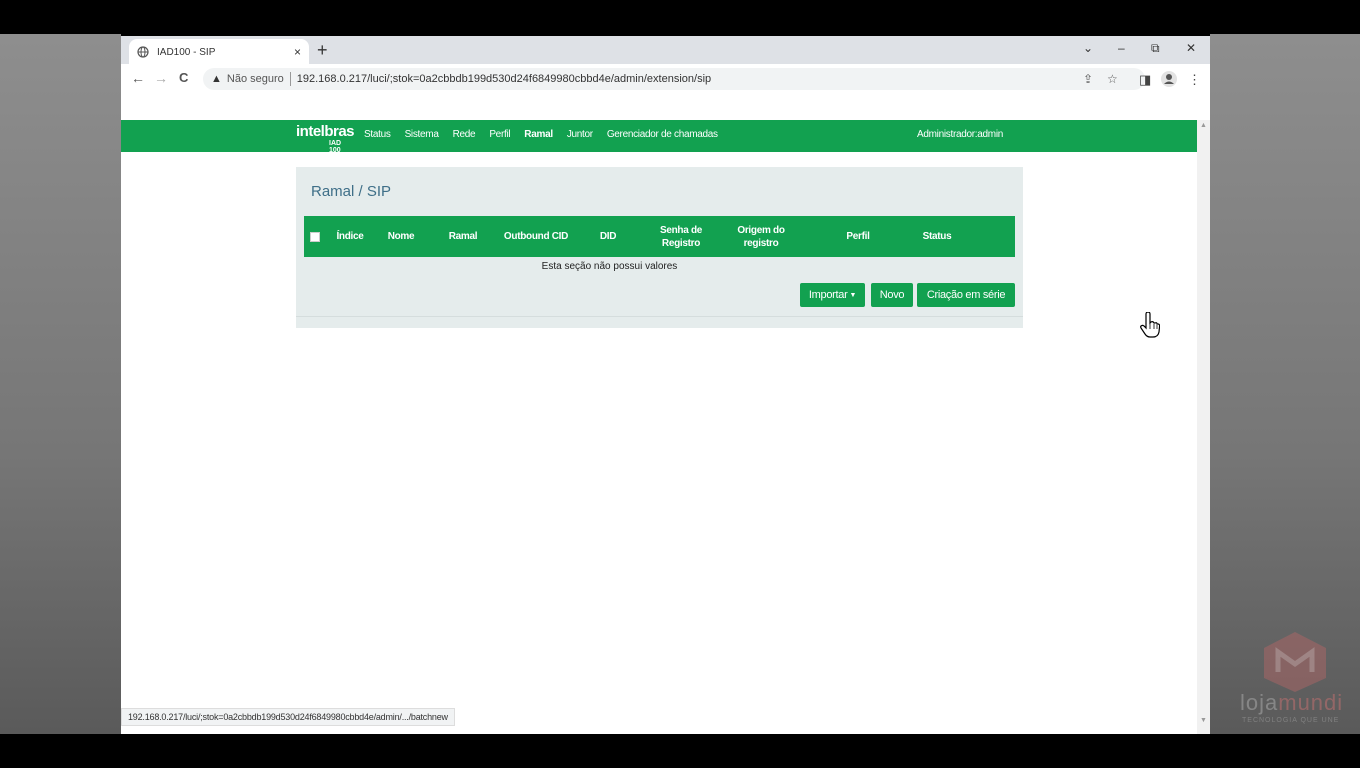 This screenshot has width=1360, height=768. What do you see at coordinates (138, 78) in the screenshot?
I see `back-icon: ←` at bounding box center [138, 78].